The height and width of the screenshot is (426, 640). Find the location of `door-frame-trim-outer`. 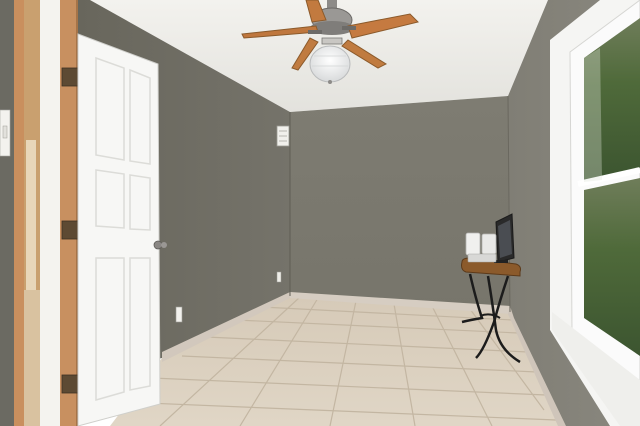

door-frame-trim-outer is located at coordinates (19, 213).